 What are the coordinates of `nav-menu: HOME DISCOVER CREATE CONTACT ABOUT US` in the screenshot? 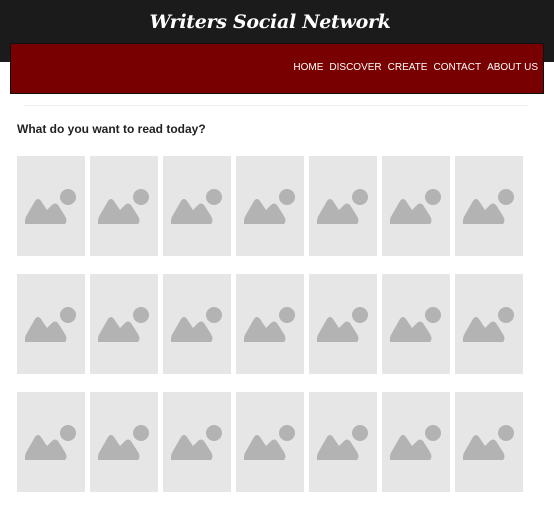 It's located at (415, 68).